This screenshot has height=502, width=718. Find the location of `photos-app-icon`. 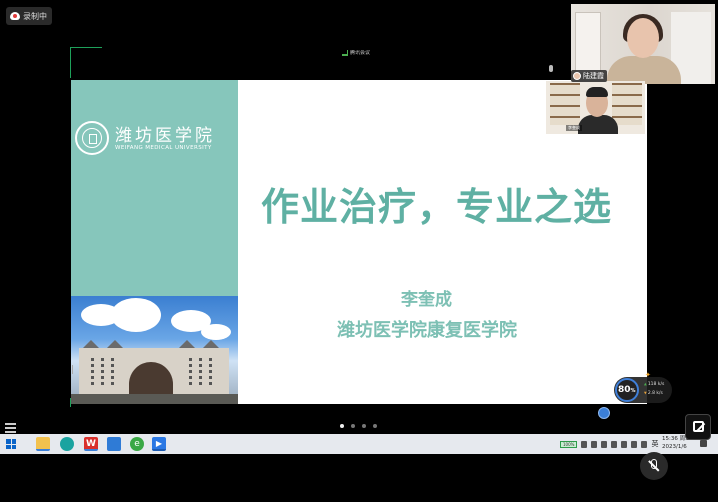

photos-app-icon is located at coordinates (114, 444).